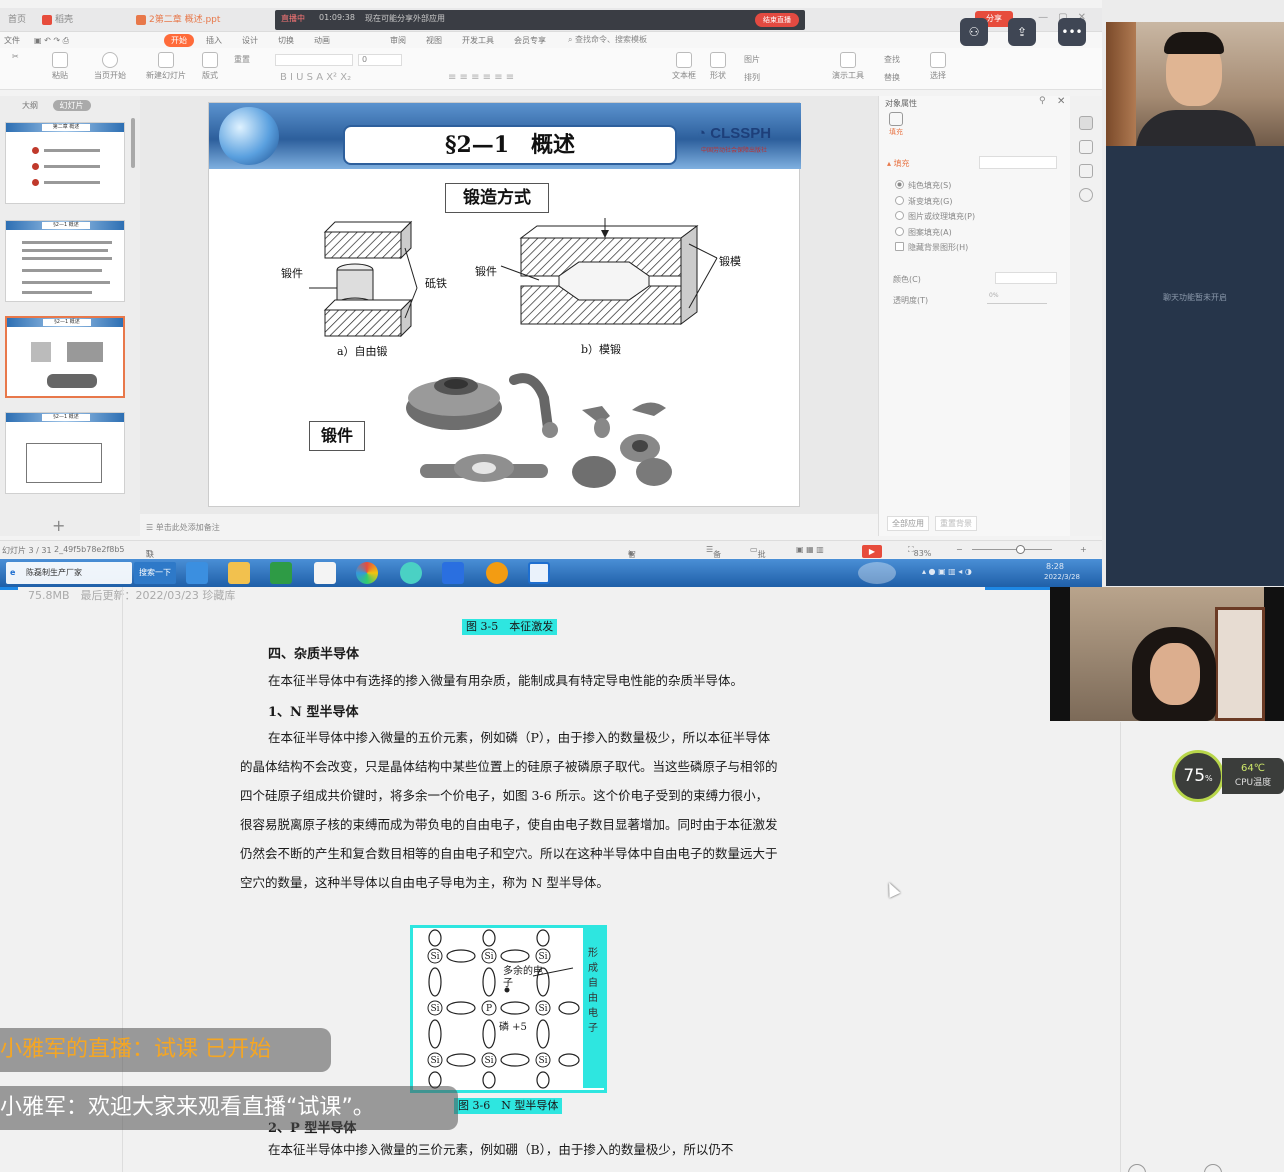 The width and height of the screenshot is (1284, 1172). I want to click on tab-docer: 稻壳, so click(57, 20).